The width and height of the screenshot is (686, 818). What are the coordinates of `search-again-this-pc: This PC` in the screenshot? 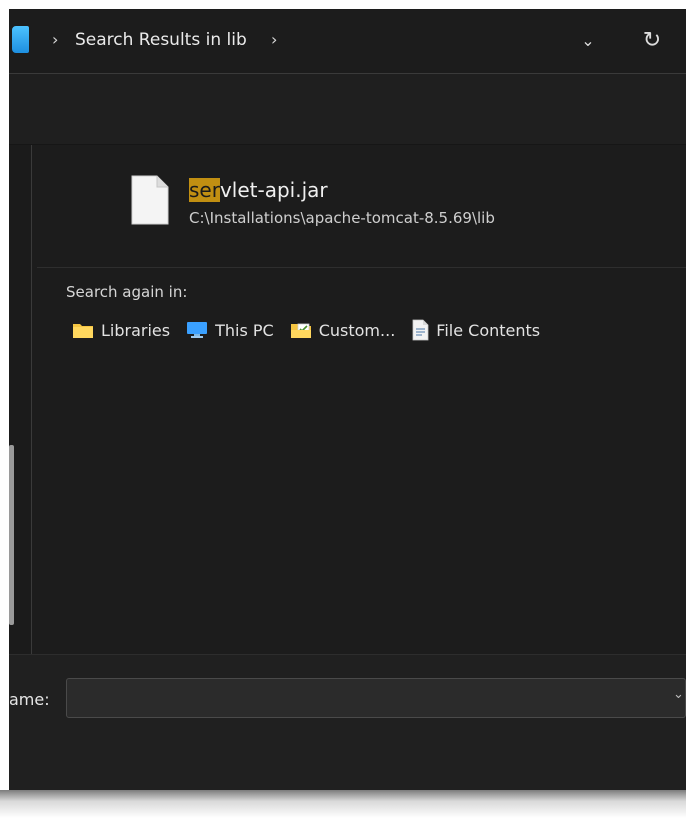 It's located at (230, 330).